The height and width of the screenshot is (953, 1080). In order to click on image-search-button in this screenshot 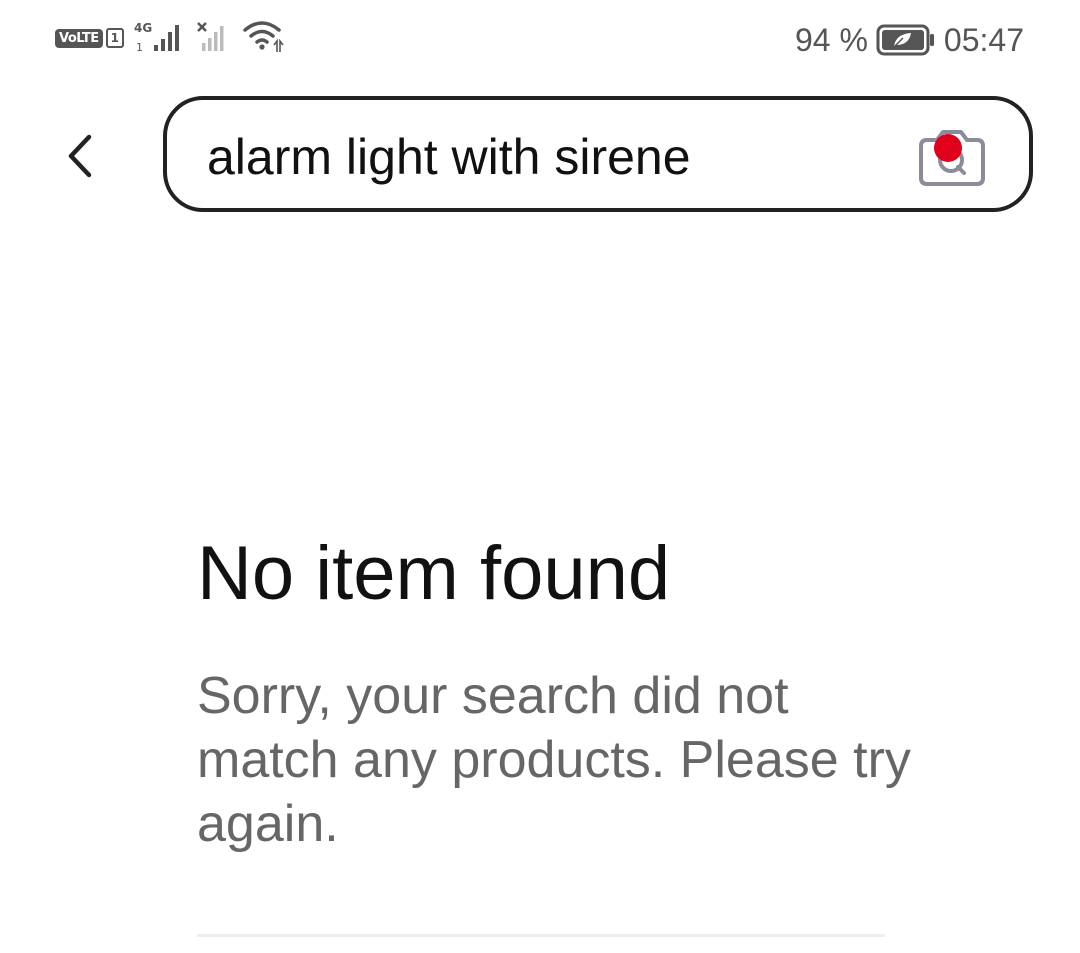, I will do `click(952, 157)`.